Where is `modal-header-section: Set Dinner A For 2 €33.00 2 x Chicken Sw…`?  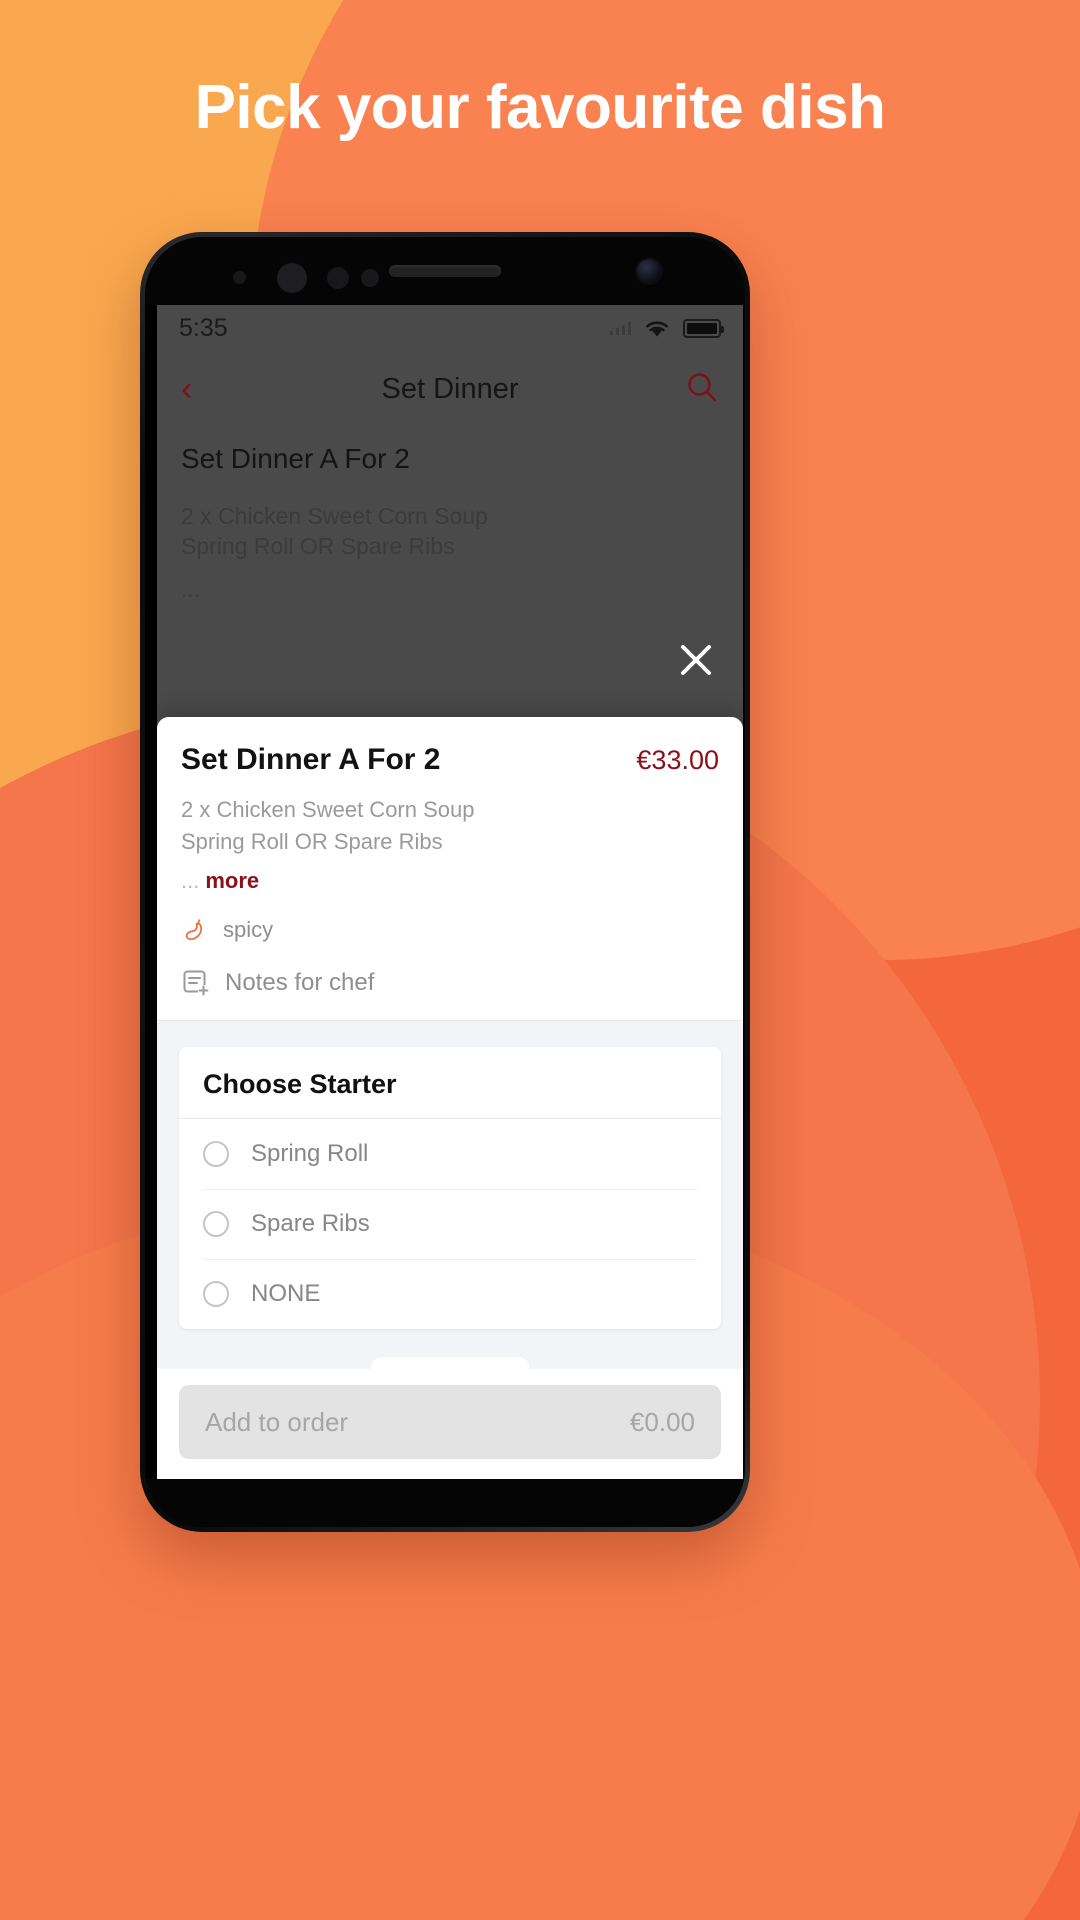 modal-header-section: Set Dinner A For 2 €33.00 2 x Chicken Sw… is located at coordinates (450, 869).